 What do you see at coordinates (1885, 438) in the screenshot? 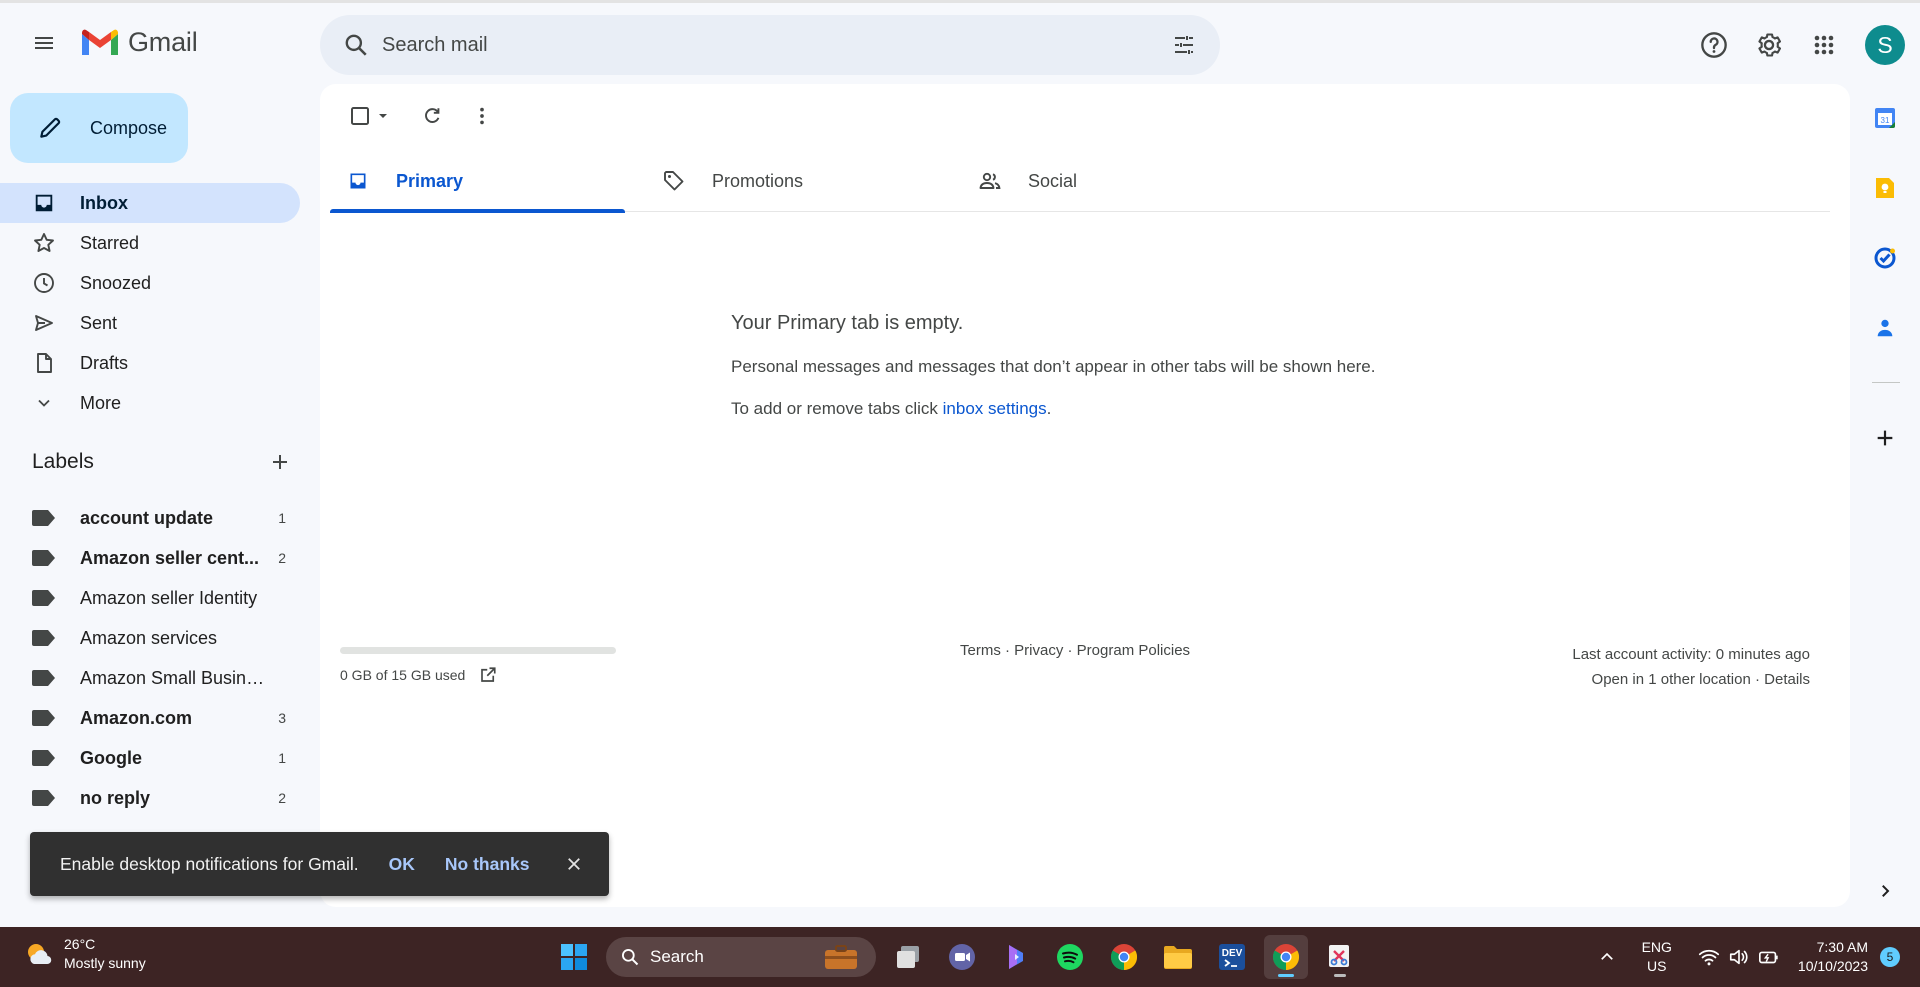
I see `get-addons-button` at bounding box center [1885, 438].